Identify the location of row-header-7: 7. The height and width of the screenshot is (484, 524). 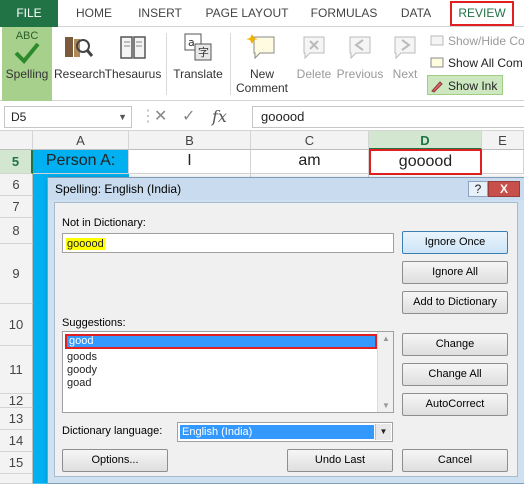
(16, 207).